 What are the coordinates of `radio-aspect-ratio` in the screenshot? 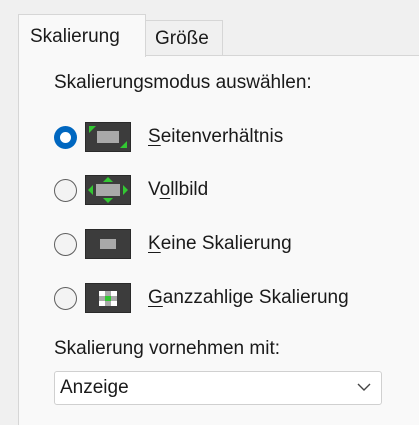 It's located at (65, 137).